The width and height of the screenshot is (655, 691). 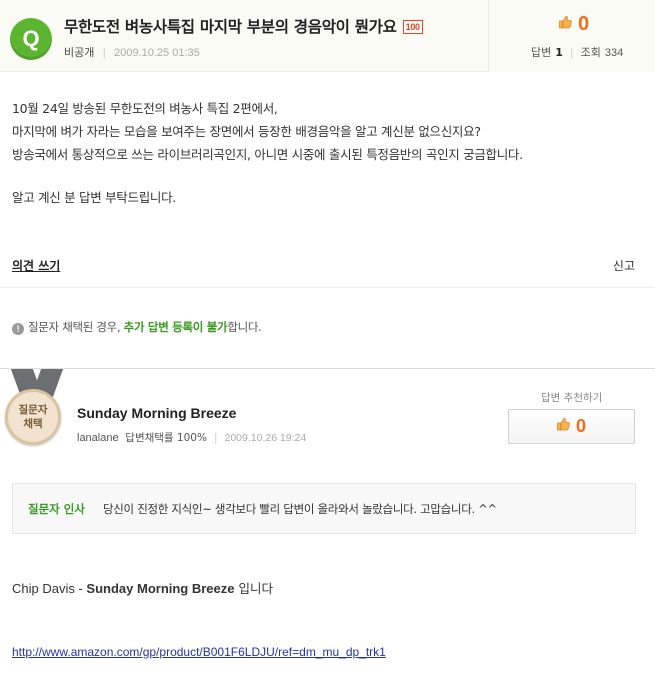 I want to click on answer-date: 2009.10.26 19:24, so click(x=265, y=438).